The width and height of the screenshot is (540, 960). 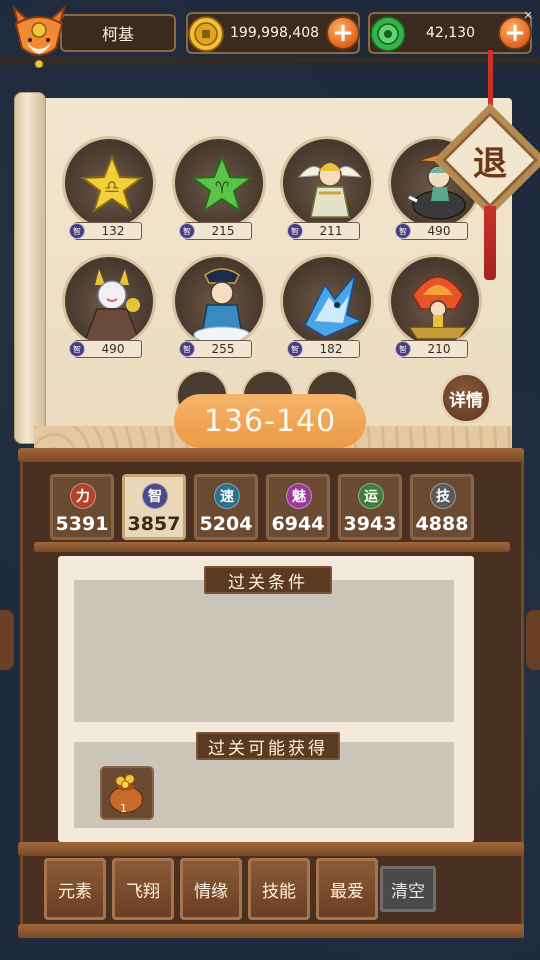 I want to click on tab-value: 5204, so click(x=226, y=524).